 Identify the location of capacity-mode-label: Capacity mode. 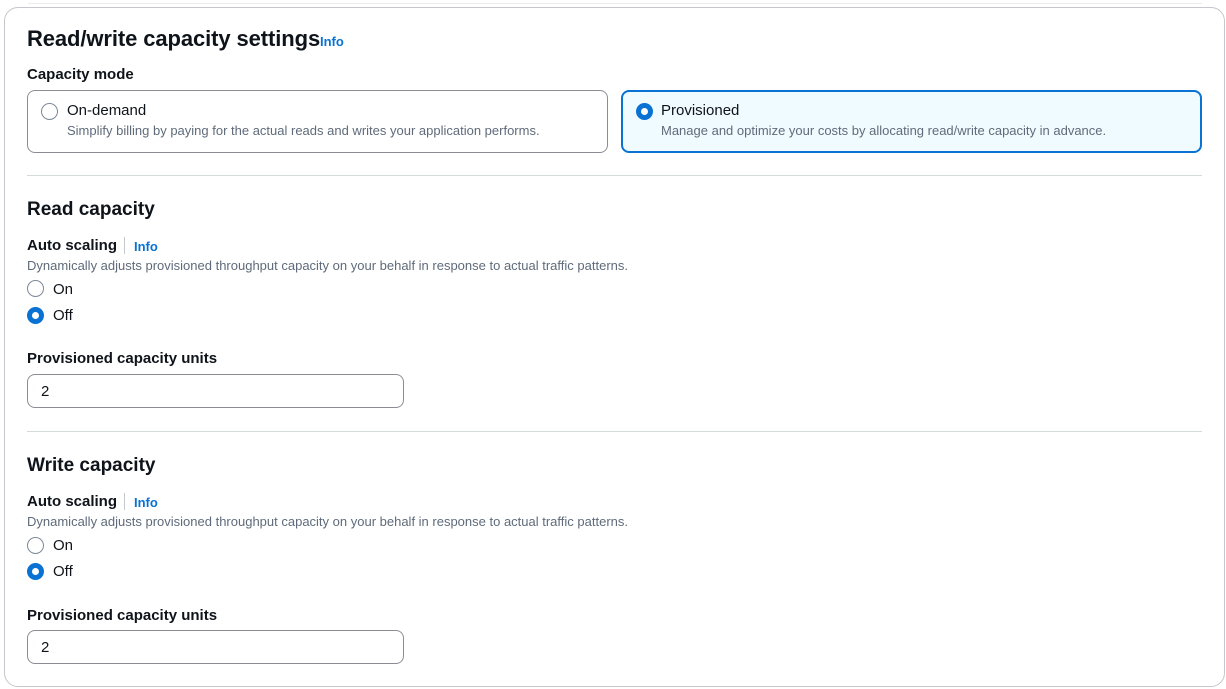
(80, 74).